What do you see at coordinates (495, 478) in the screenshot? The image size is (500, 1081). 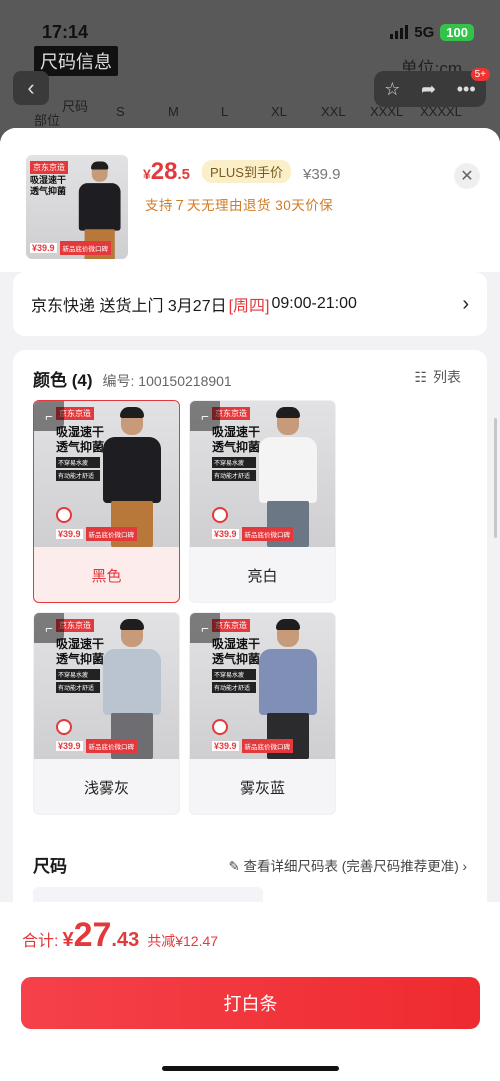 I see `scrollbar` at bounding box center [495, 478].